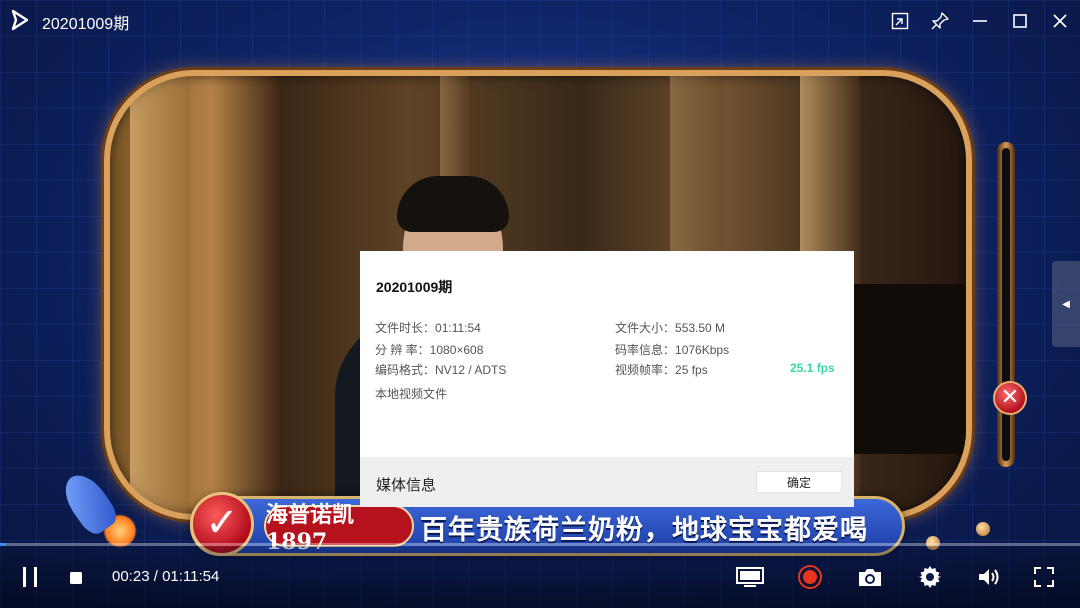 This screenshot has width=1080, height=608. What do you see at coordinates (414, 287) in the screenshot?
I see `dialog-title: 20201009期` at bounding box center [414, 287].